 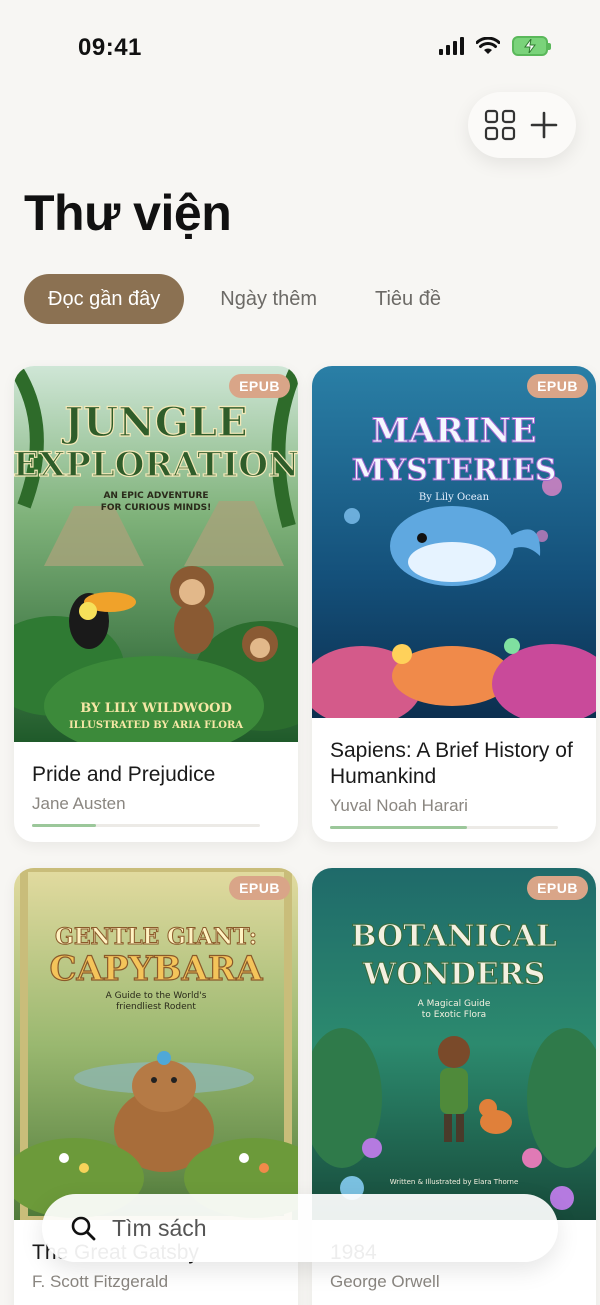 I want to click on status-time: 09:41, so click(x=110, y=47).